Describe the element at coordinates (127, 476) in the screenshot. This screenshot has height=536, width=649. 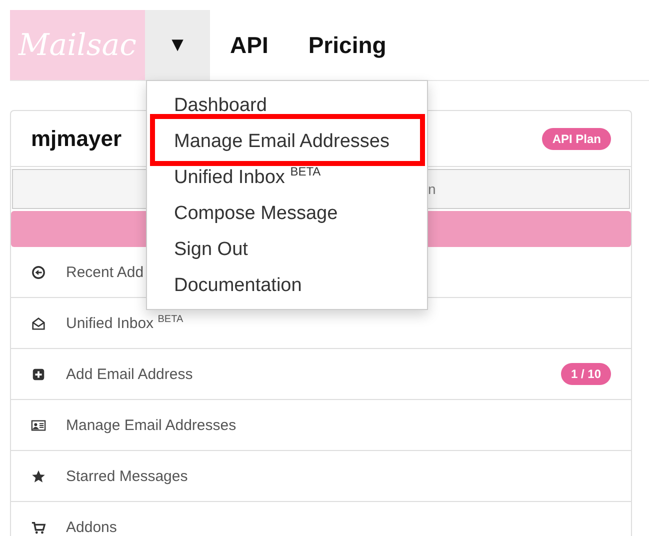
I see `item-label: Starred Messages` at that location.